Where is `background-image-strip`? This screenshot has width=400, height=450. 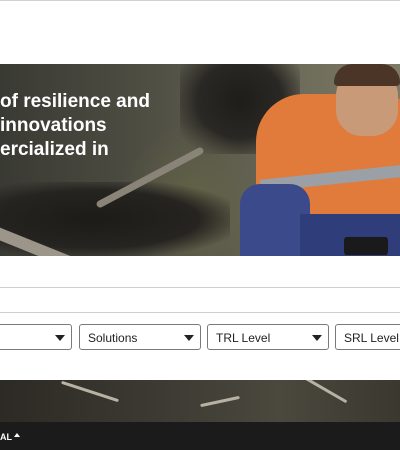
background-image-strip is located at coordinates (200, 401).